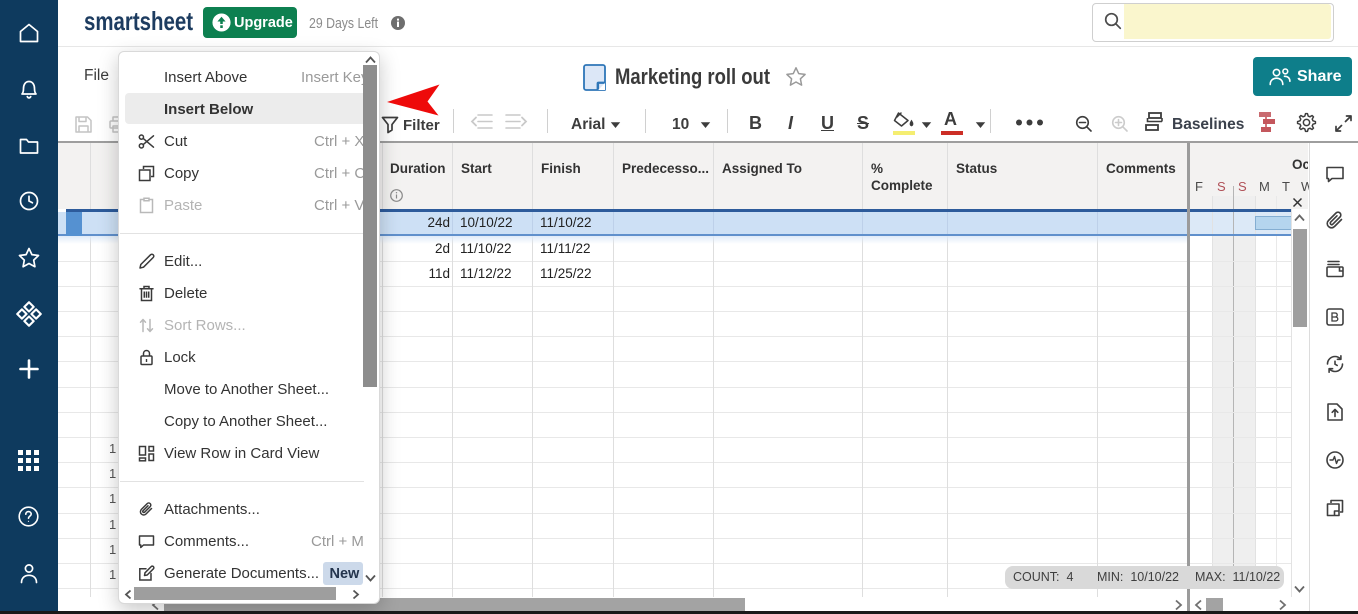 The image size is (1358, 614). What do you see at coordinates (693, 76) in the screenshot?
I see `svg-text: Marketing roll out` at bounding box center [693, 76].